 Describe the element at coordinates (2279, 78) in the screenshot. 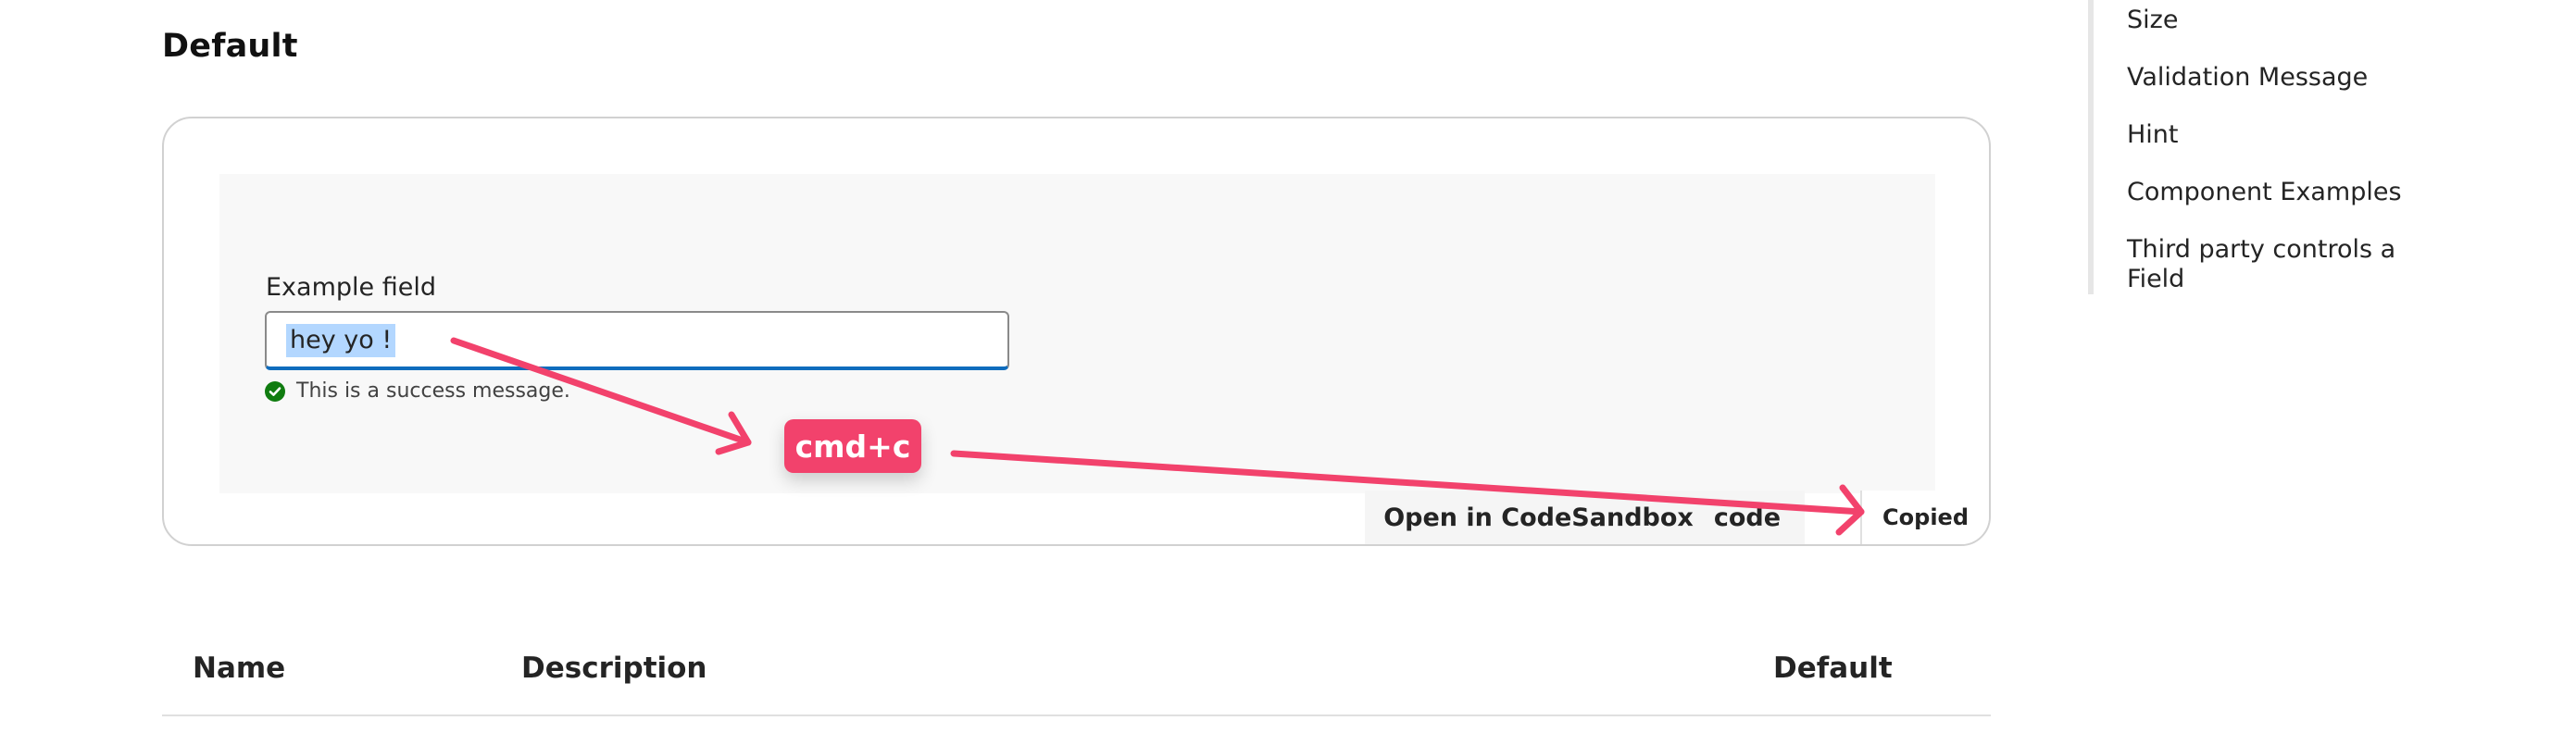

I see `toc-link-validation-message: Validation Message` at that location.